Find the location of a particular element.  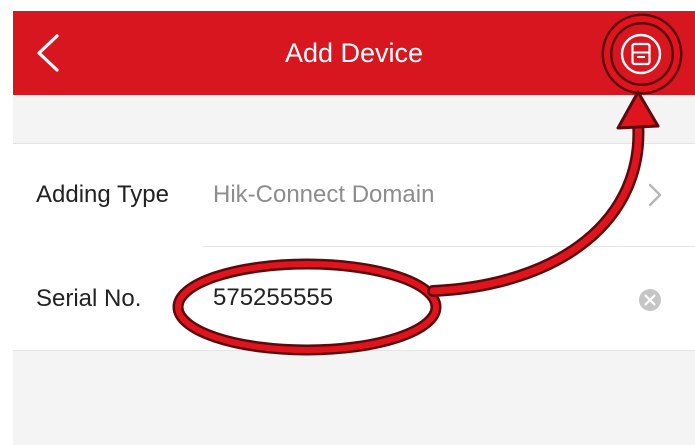

serial-no-label: Serial No. is located at coordinates (89, 298).